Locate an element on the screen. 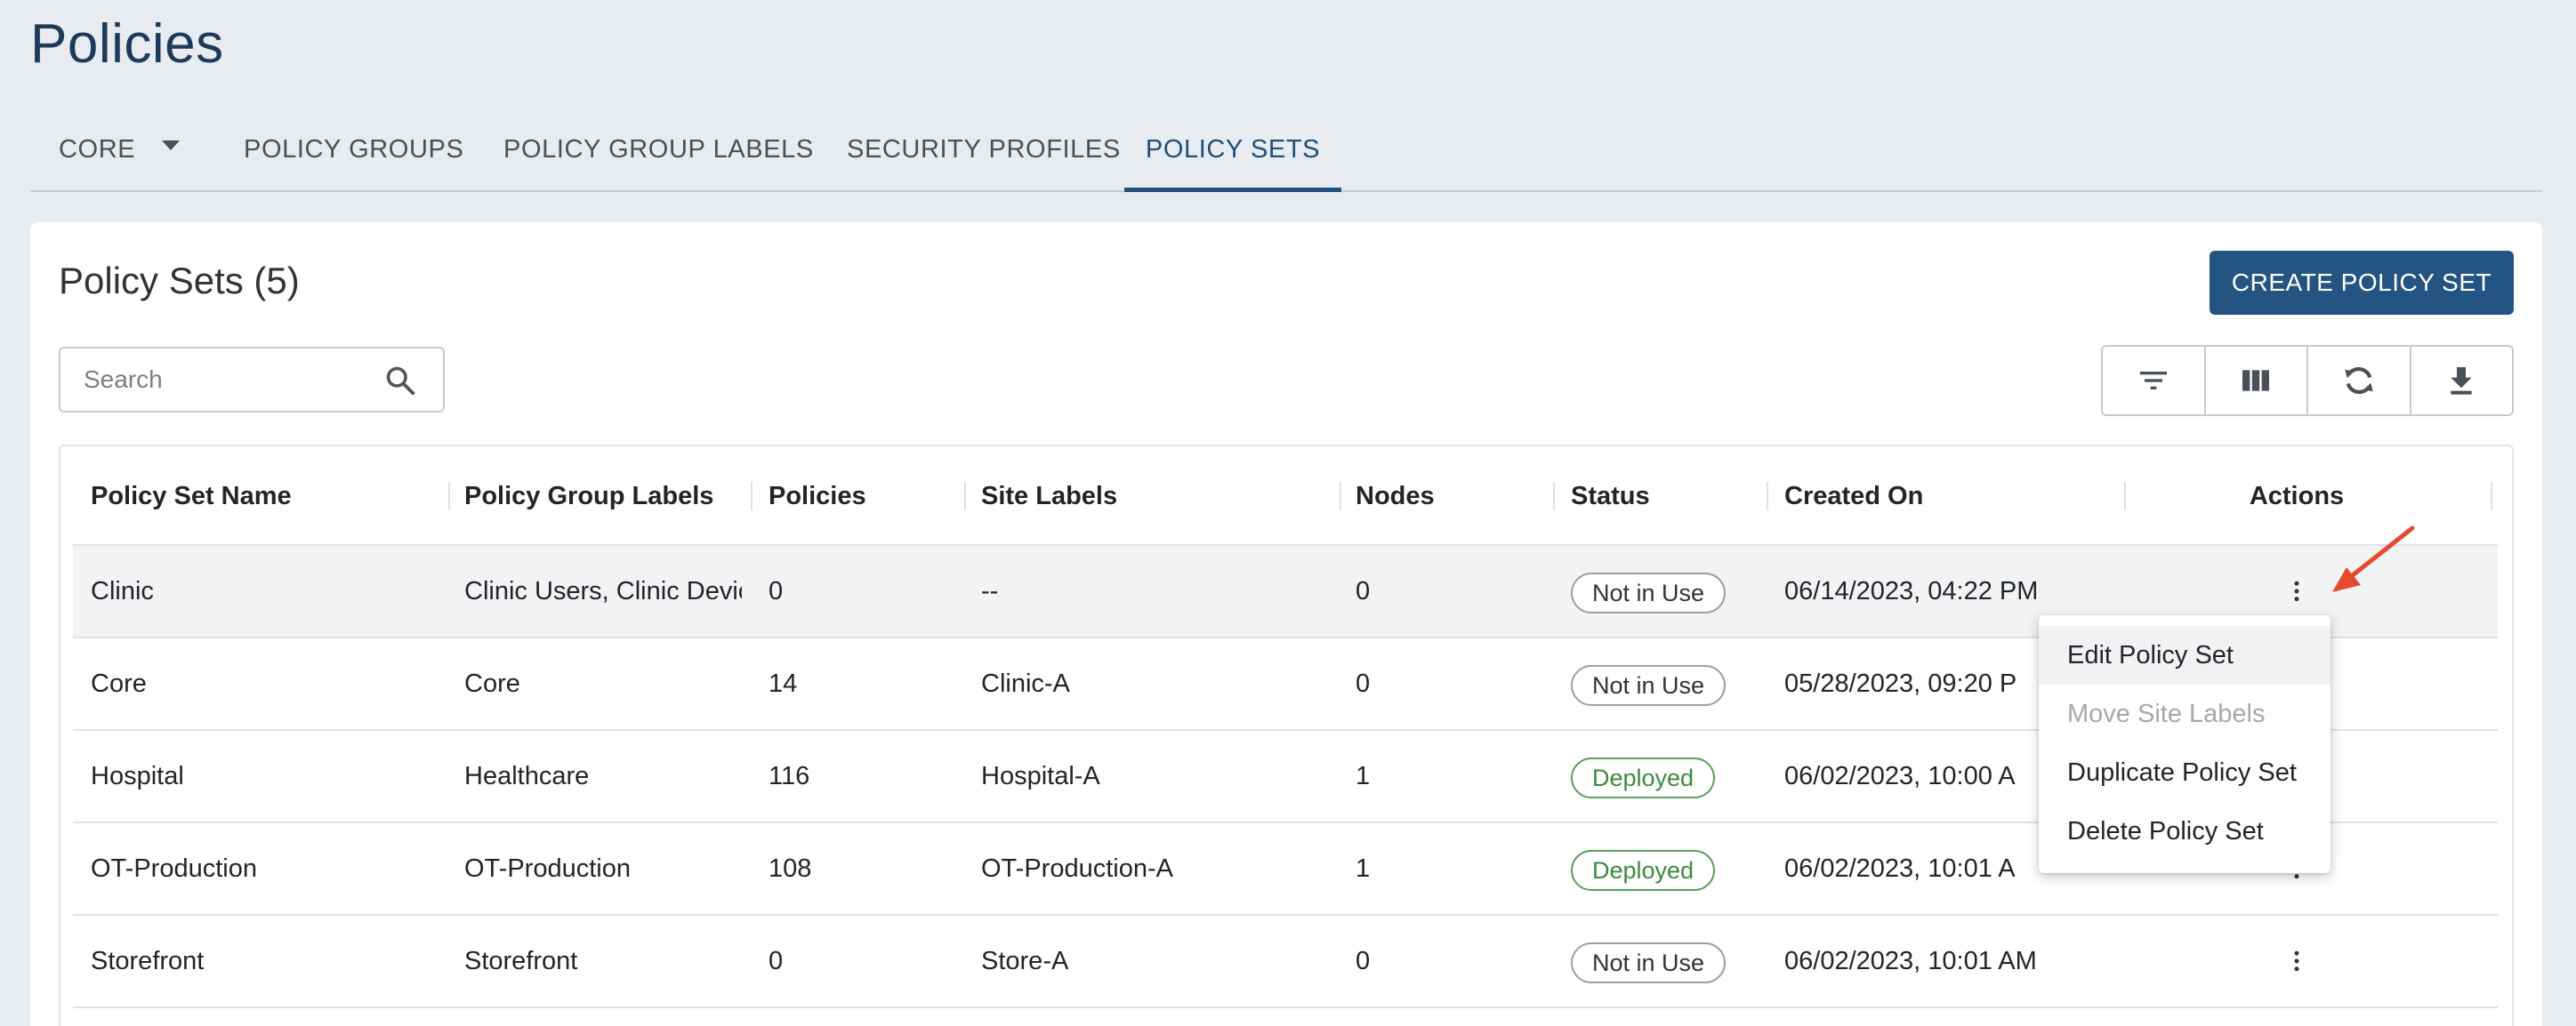  refresh-button is located at coordinates (2359, 380).